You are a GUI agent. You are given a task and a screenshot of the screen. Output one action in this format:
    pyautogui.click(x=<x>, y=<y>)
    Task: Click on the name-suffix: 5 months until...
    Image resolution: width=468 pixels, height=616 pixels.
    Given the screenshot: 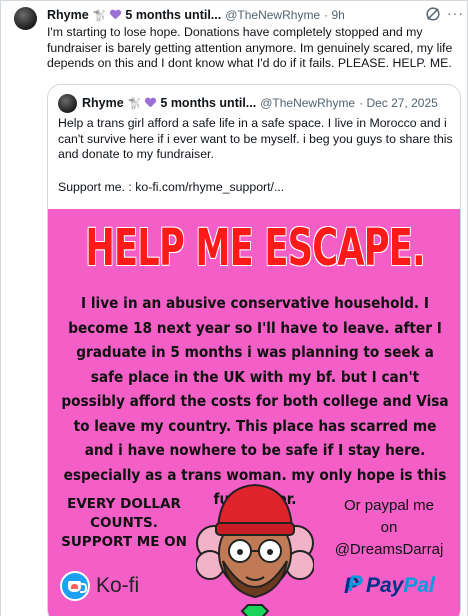 What is the action you would take?
    pyautogui.click(x=173, y=15)
    